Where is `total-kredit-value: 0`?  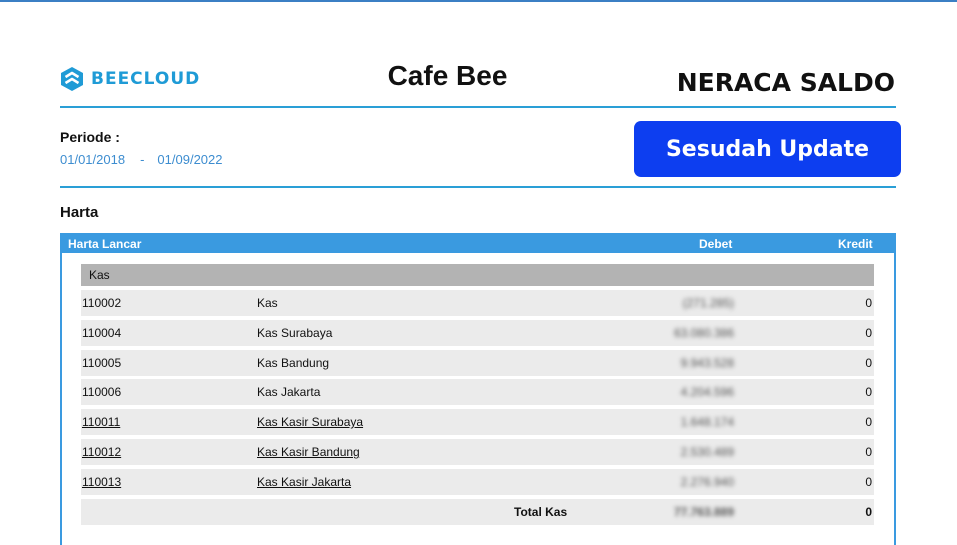
total-kredit-value: 0 is located at coordinates (868, 511).